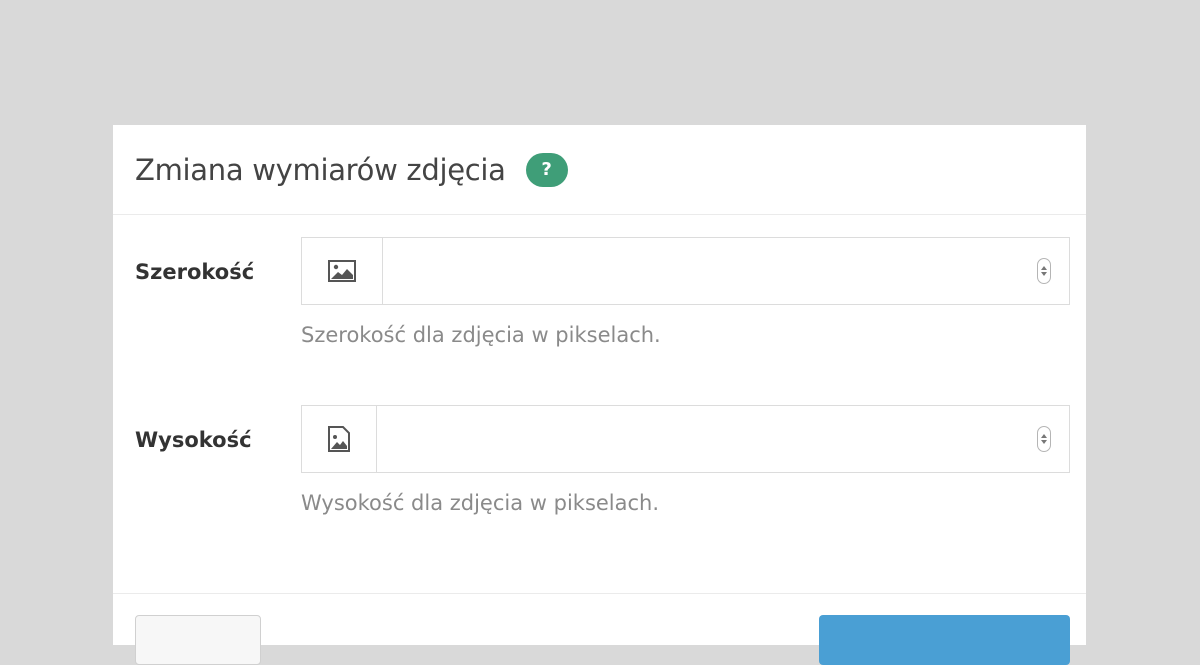 This screenshot has height=665, width=1200. I want to click on image-landscape-icon, so click(342, 271).